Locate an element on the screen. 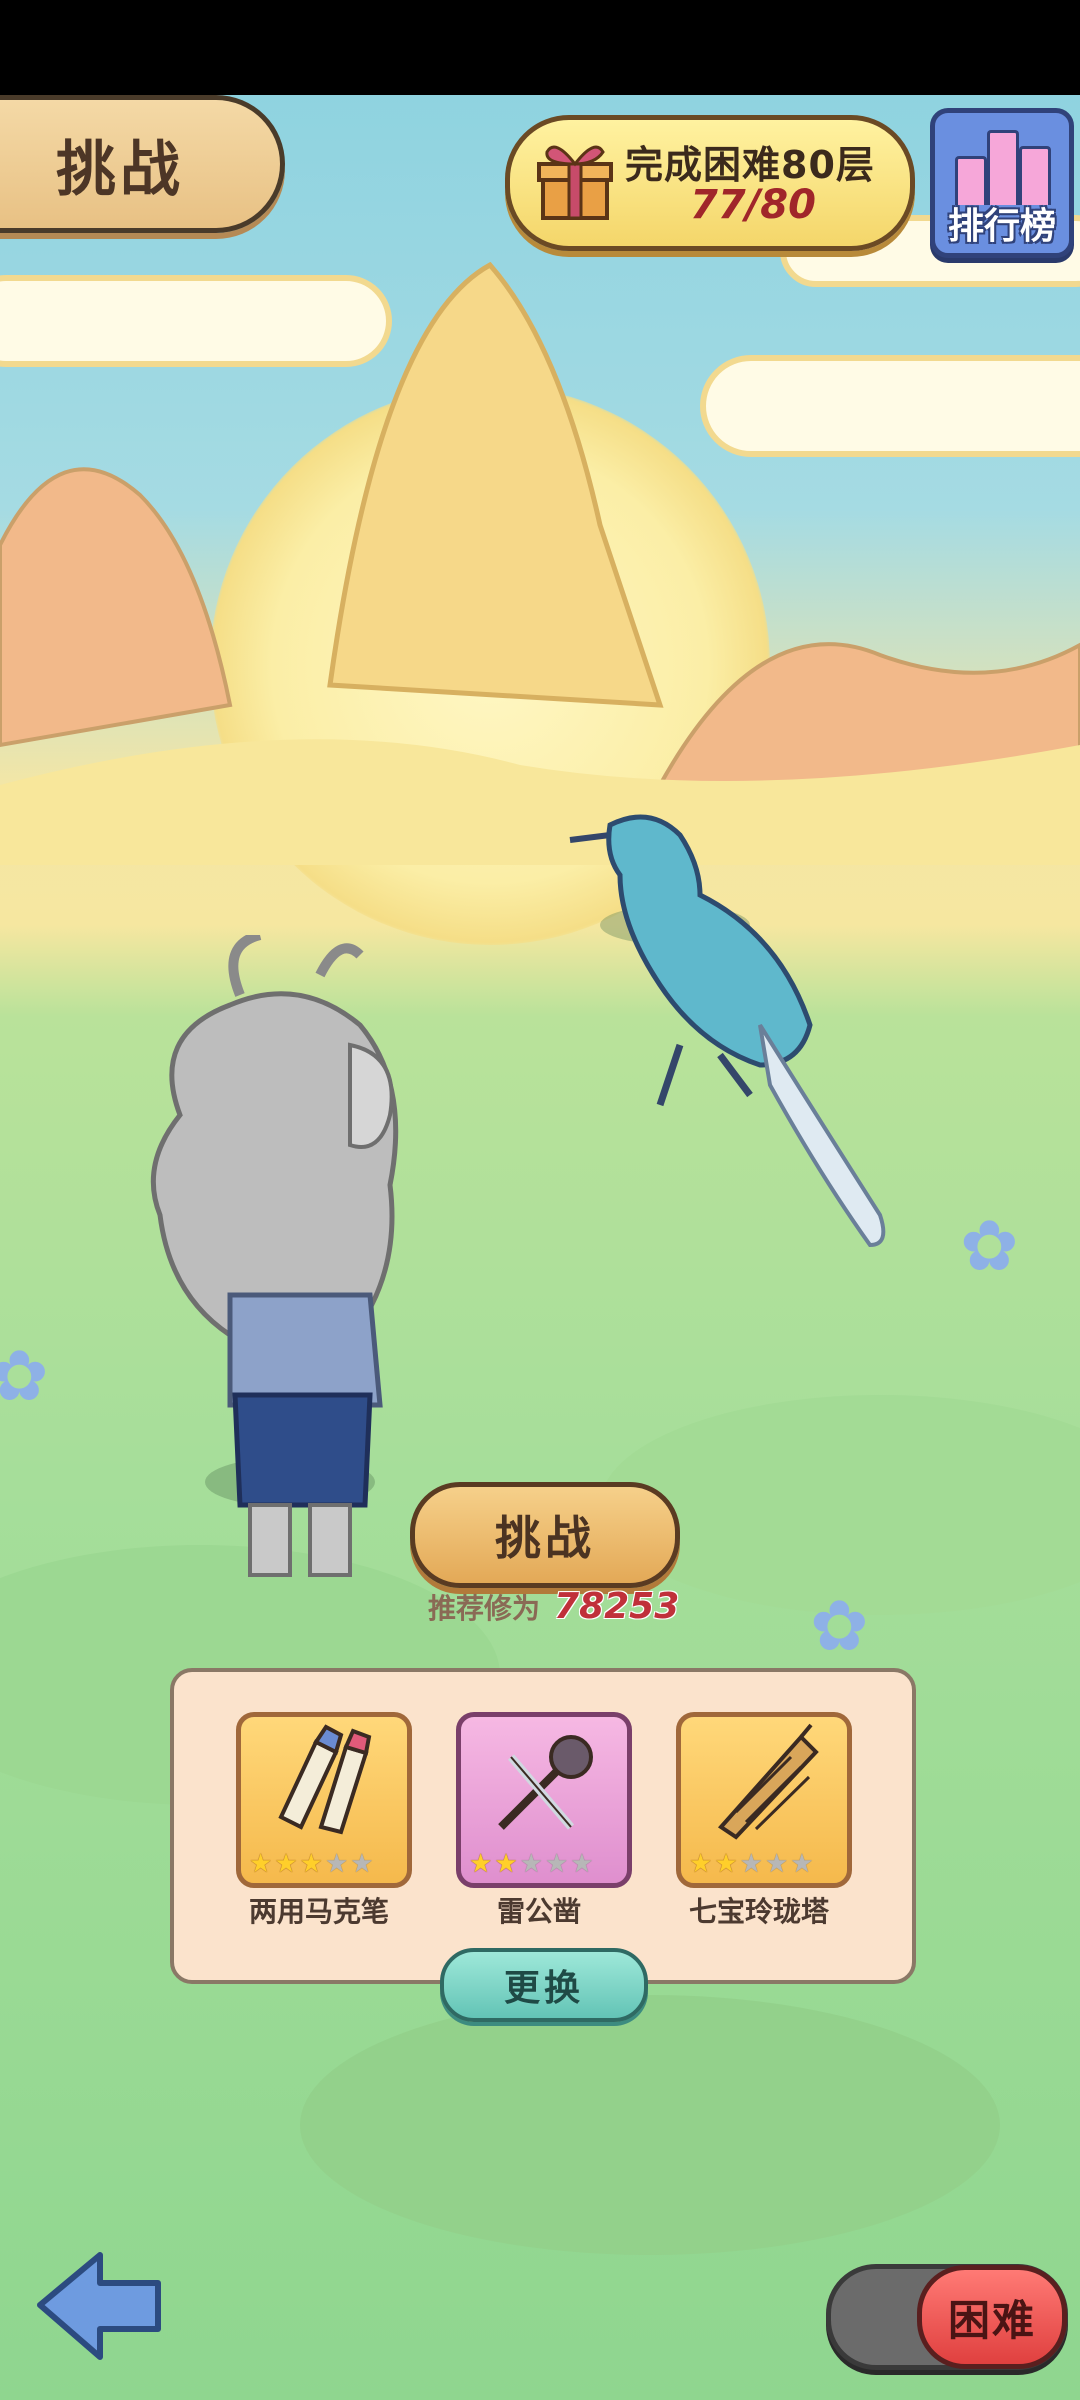  equipment-name-3: 七宝玲珑塔 is located at coordinates (758, 1911).